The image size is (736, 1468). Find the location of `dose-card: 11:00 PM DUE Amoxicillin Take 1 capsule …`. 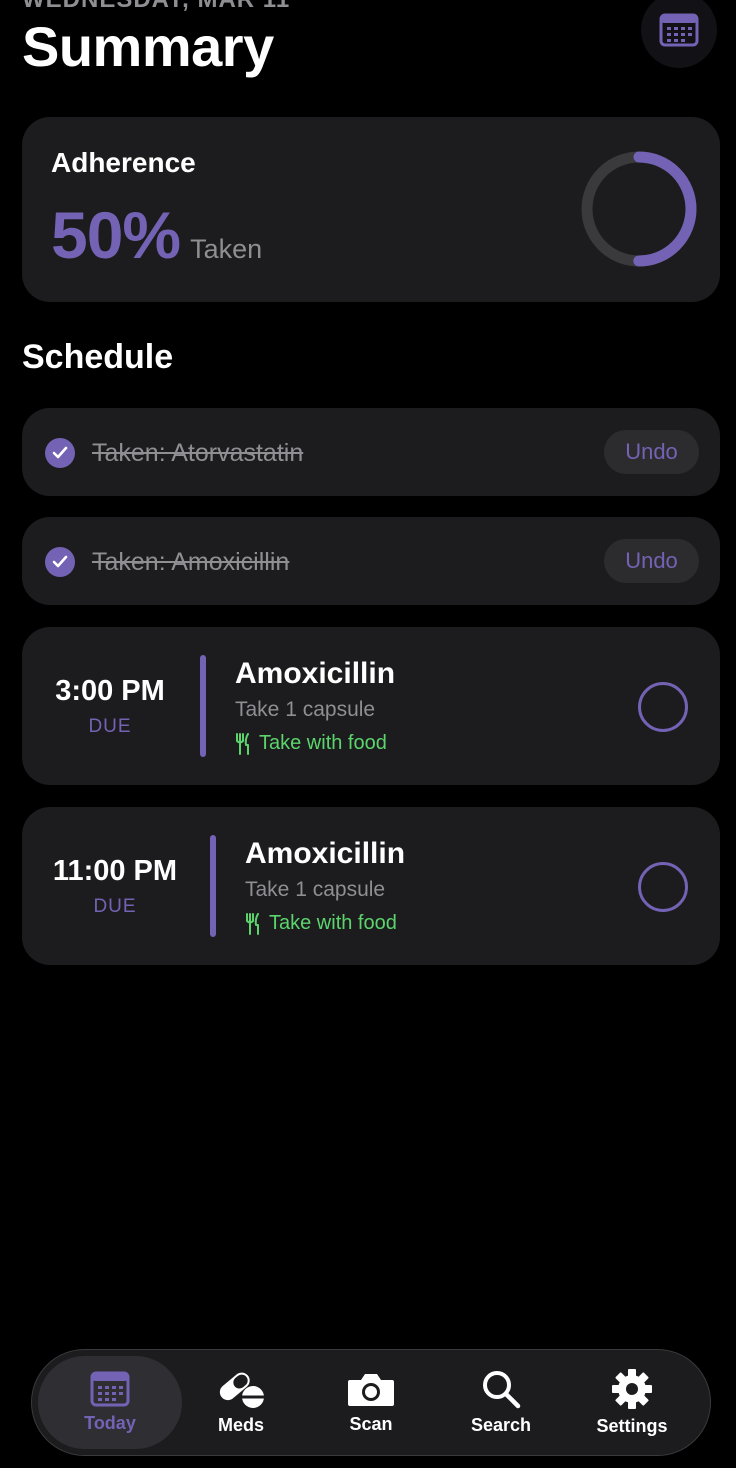

dose-card: 11:00 PM DUE Amoxicillin Take 1 capsule … is located at coordinates (371, 886).